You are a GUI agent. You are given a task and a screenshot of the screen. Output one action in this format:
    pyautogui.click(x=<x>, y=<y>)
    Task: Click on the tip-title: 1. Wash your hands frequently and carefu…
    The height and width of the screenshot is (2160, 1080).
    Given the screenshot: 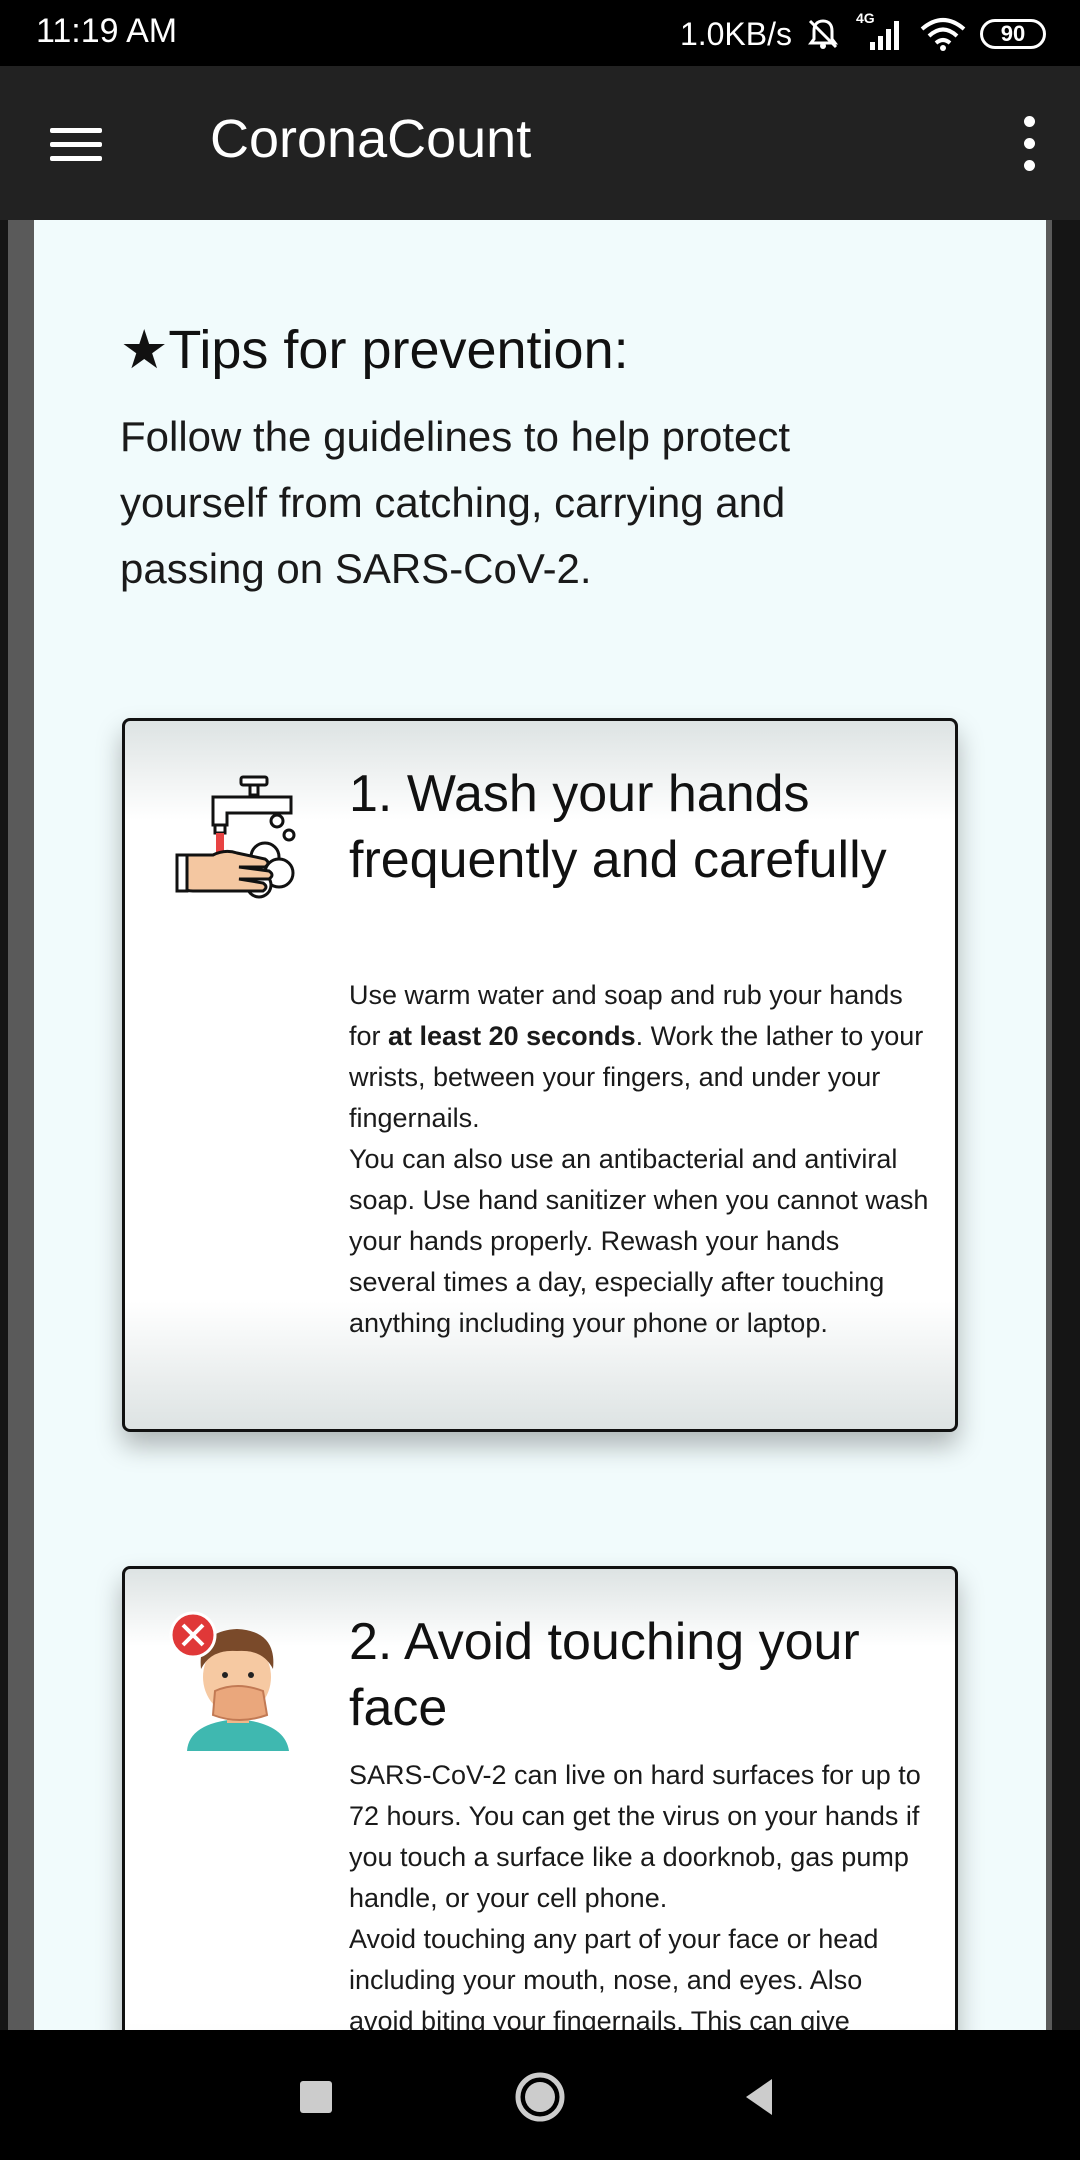 What is the action you would take?
    pyautogui.click(x=618, y=827)
    